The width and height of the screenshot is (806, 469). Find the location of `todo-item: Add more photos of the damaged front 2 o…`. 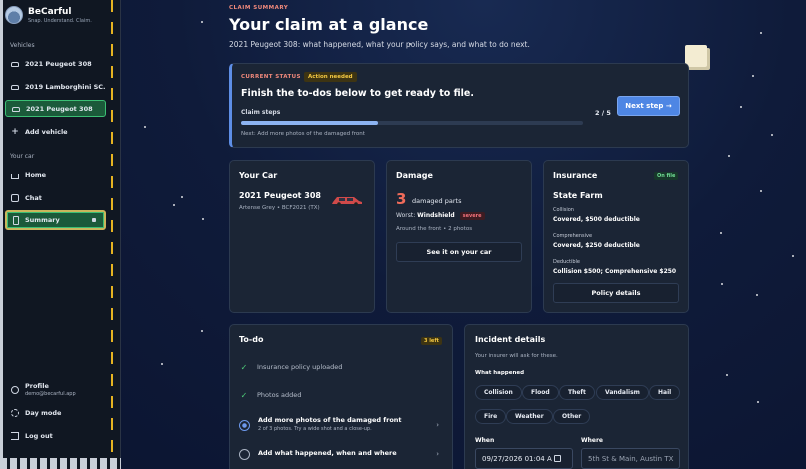

todo-item: Add more photos of the damaged front 2 o… is located at coordinates (343, 424).